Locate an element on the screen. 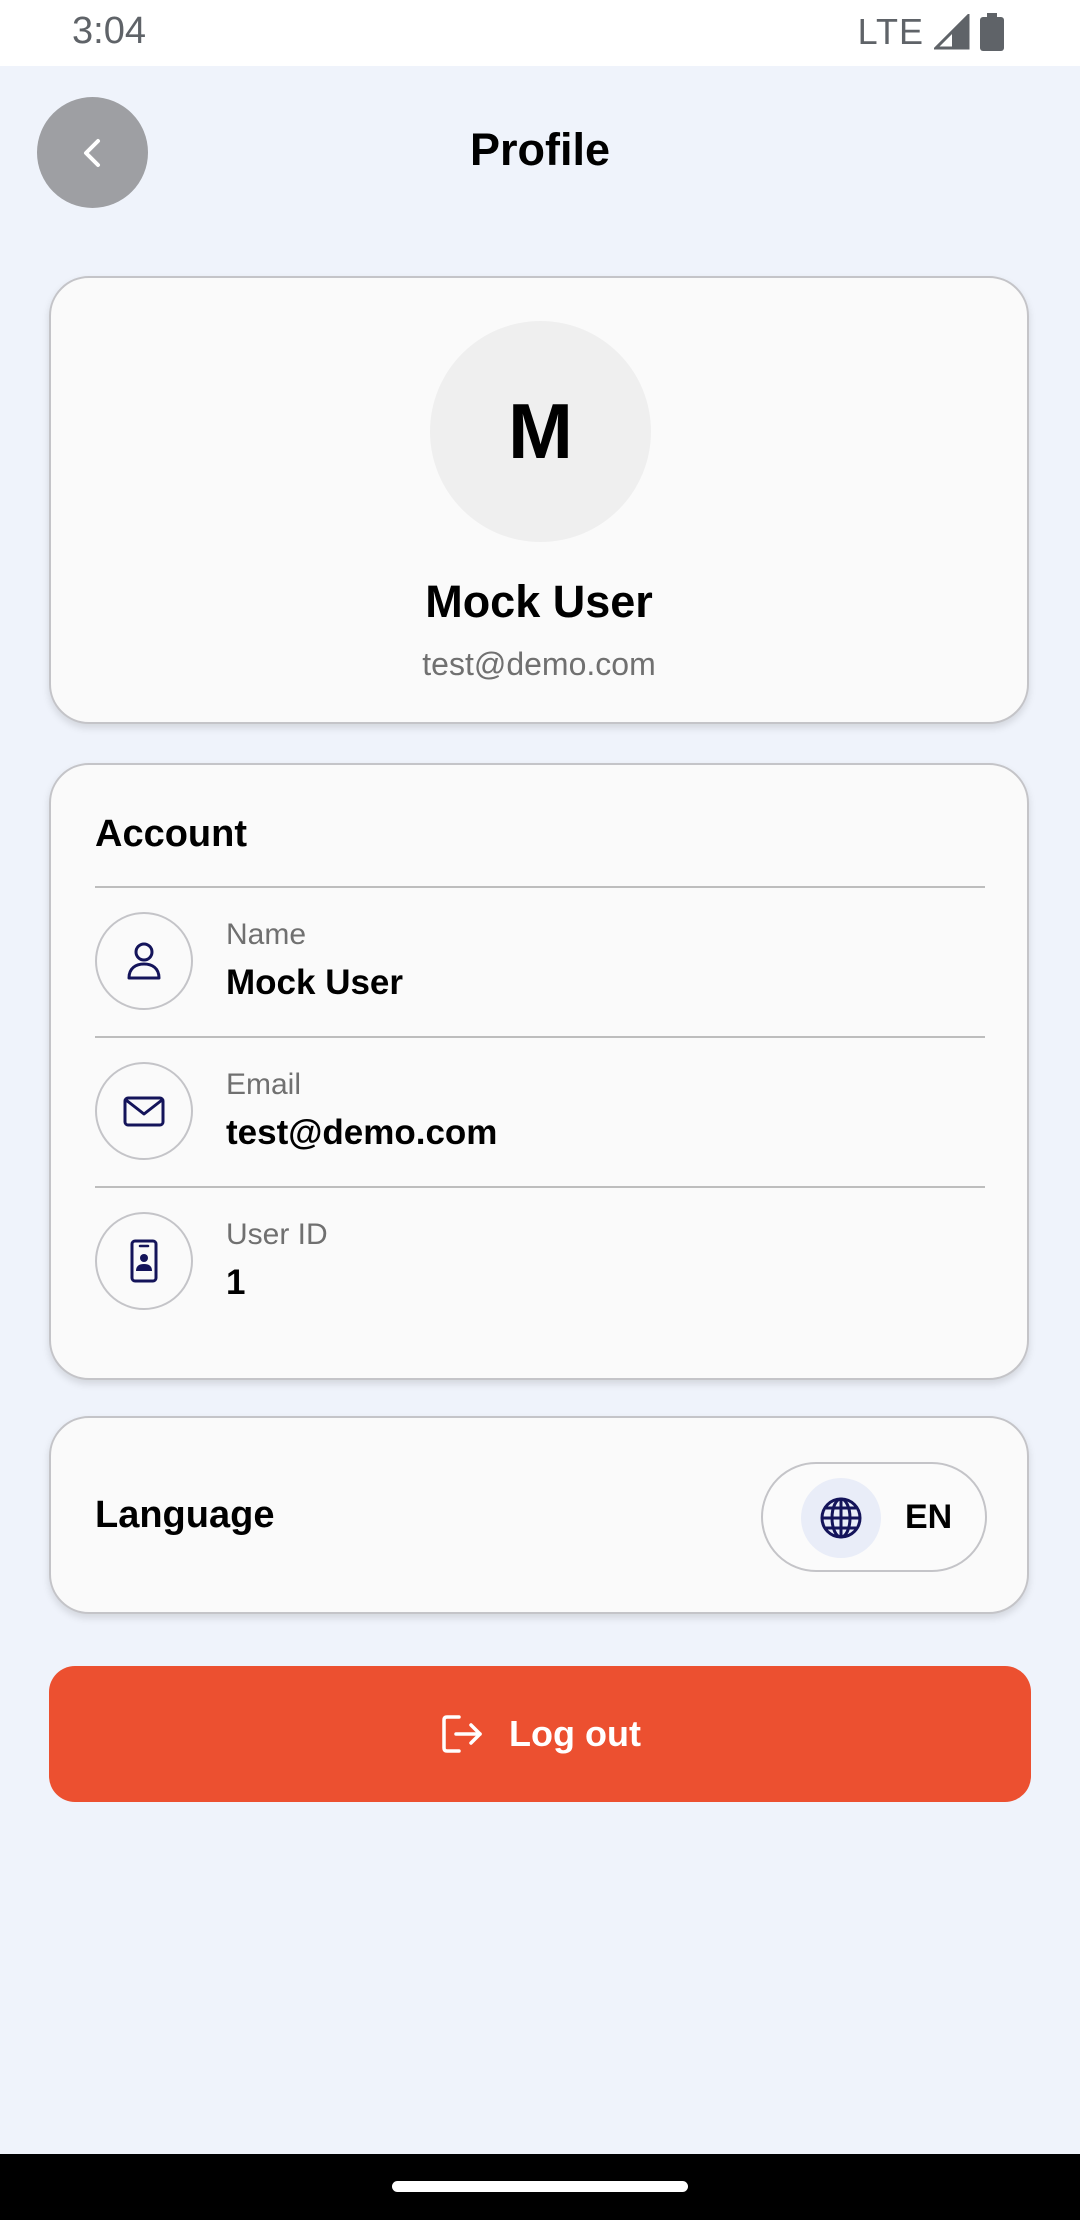 The height and width of the screenshot is (2220, 1080). user-icon is located at coordinates (144, 961).